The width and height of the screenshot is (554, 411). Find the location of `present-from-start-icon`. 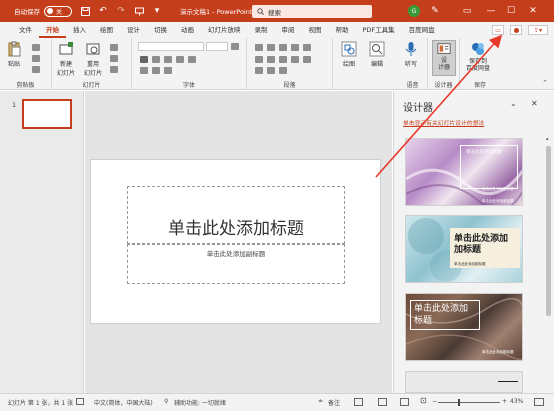

present-from-start-icon is located at coordinates (139, 11).